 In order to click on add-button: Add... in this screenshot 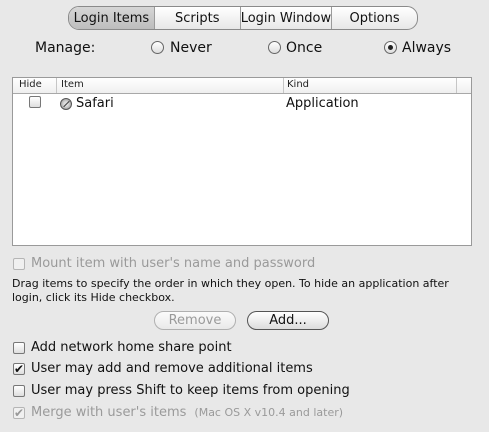, I will do `click(288, 320)`.